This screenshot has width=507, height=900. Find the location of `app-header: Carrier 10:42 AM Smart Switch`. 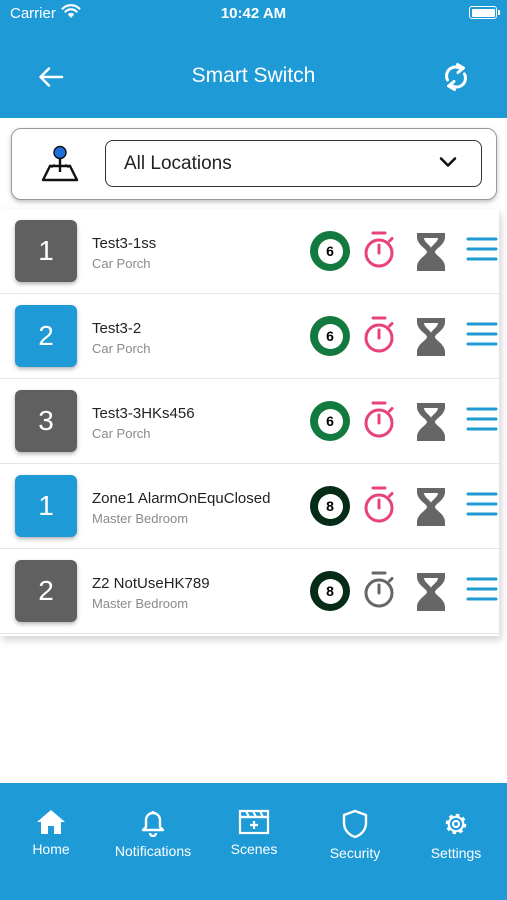

app-header: Carrier 10:42 AM Smart Switch is located at coordinates (253, 59).